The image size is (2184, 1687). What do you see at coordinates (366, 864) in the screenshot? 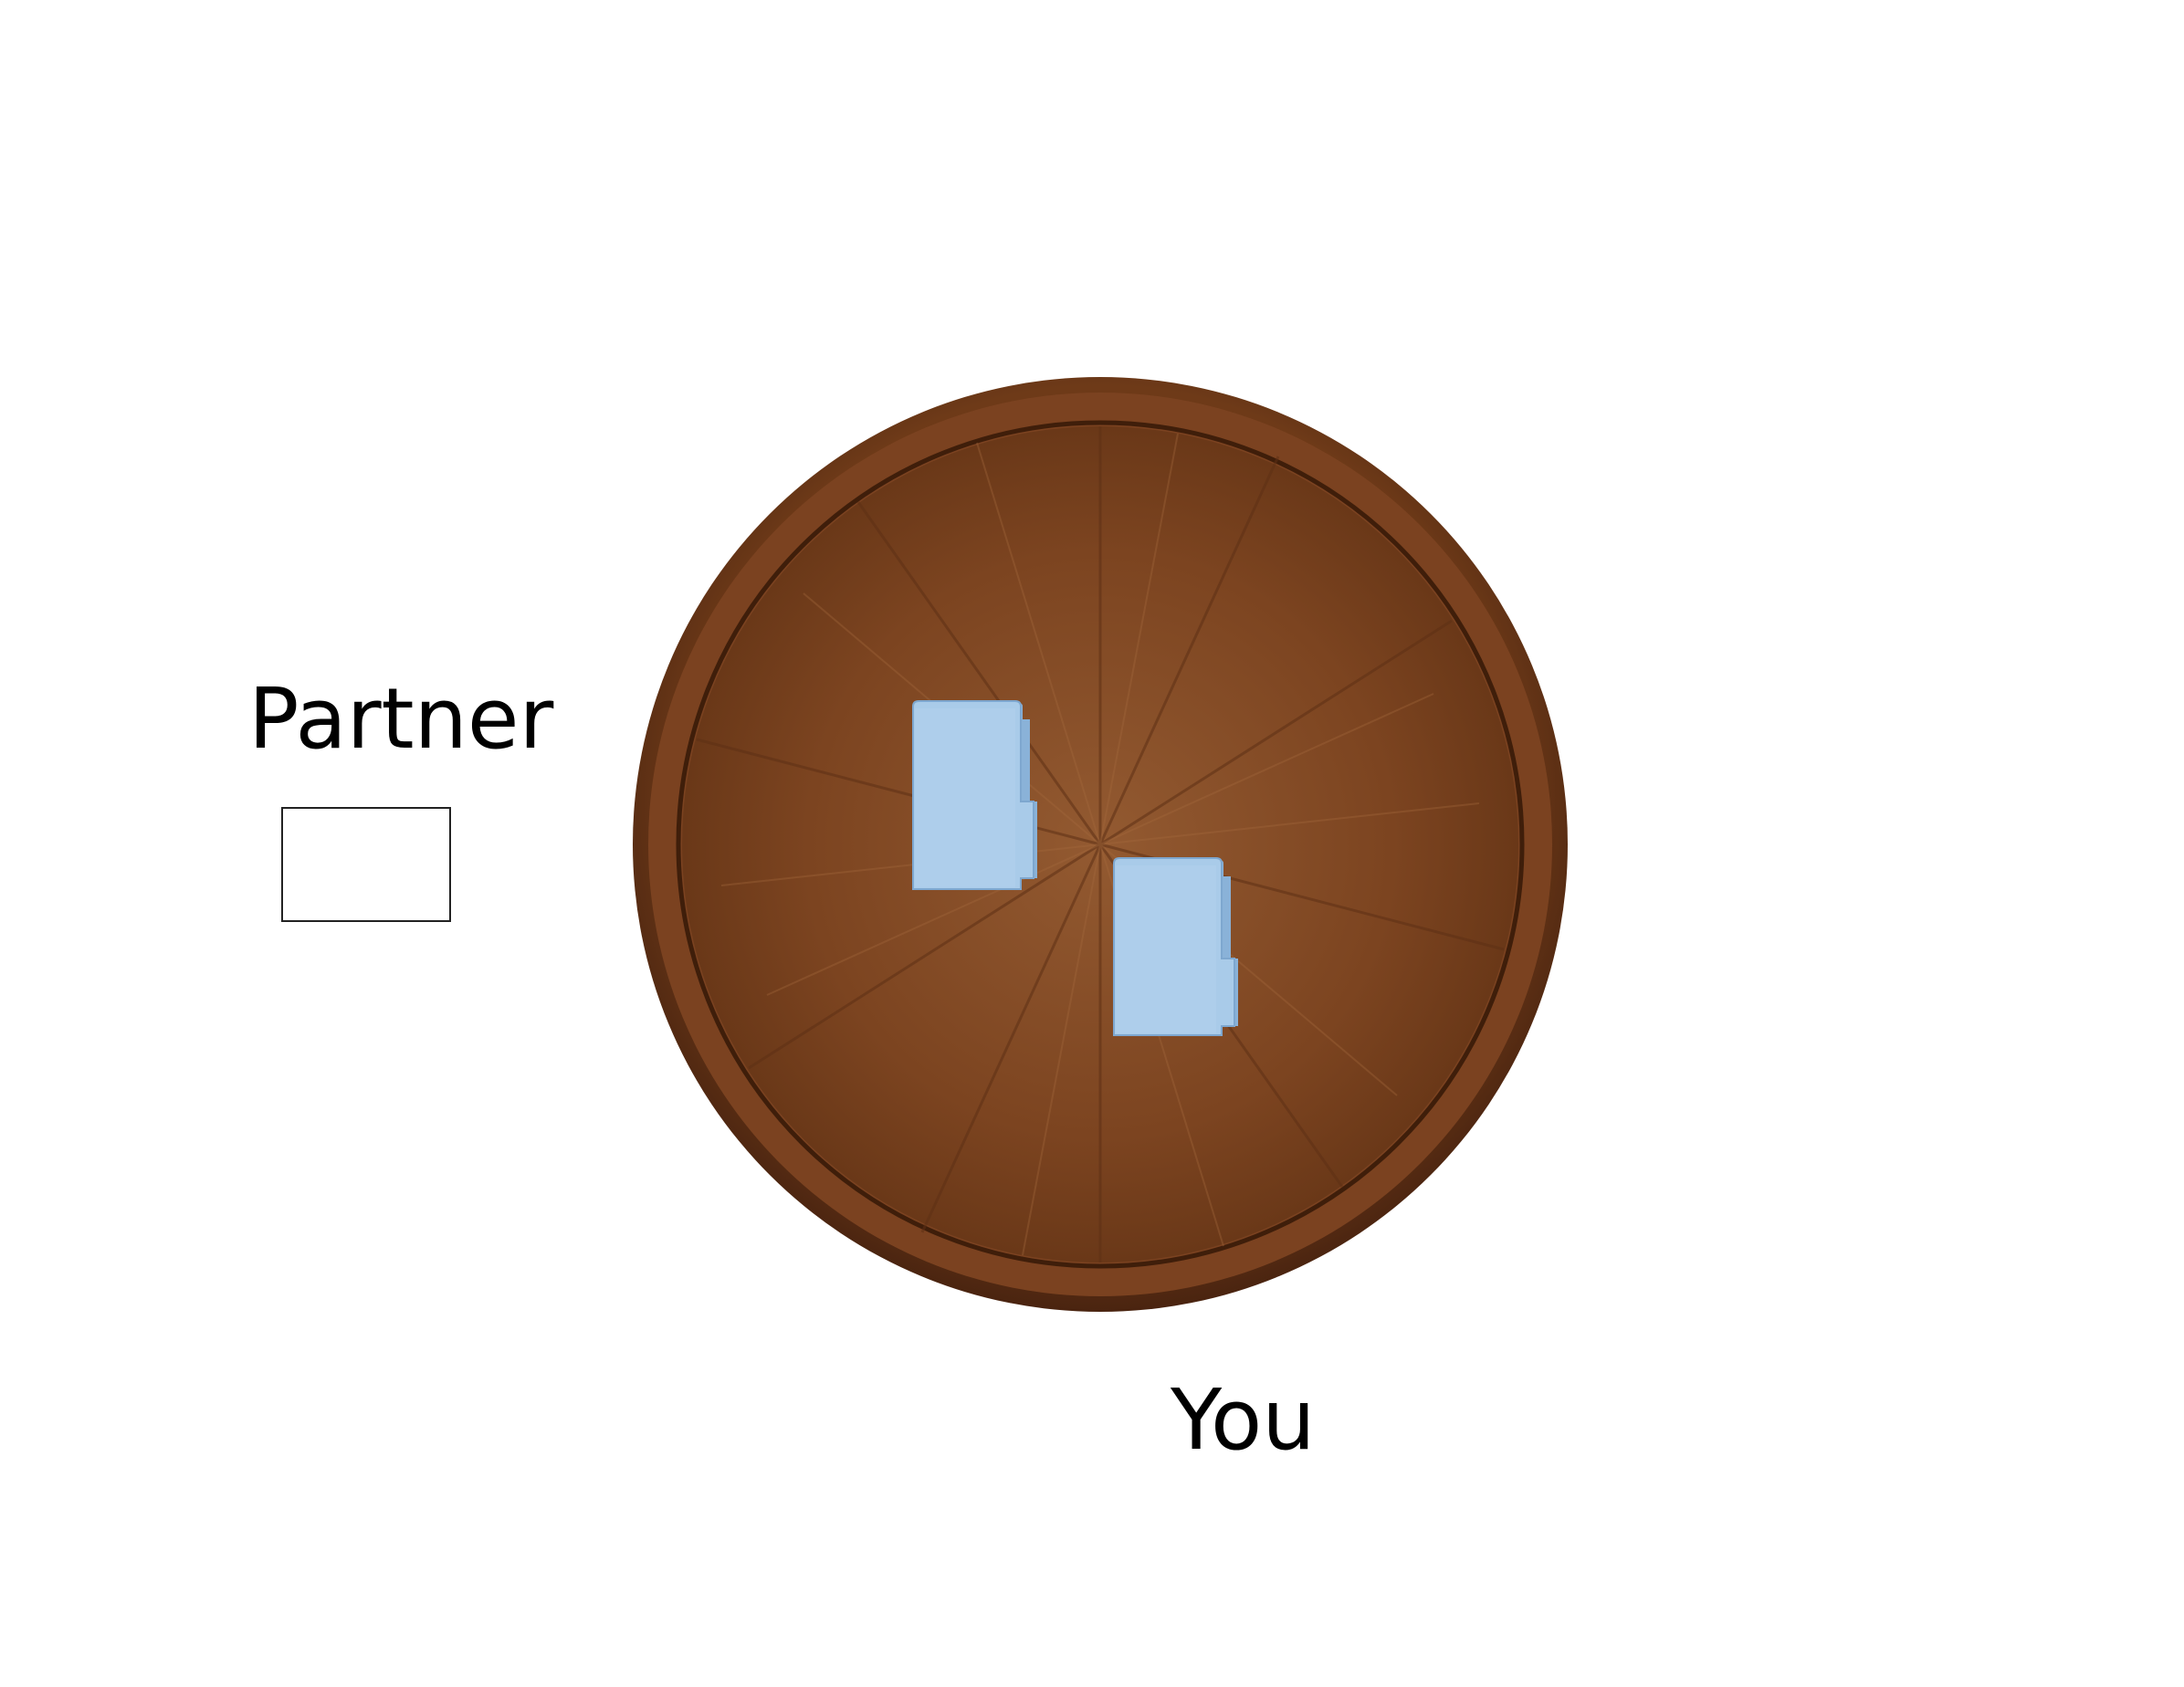
I see `partner-slot` at bounding box center [366, 864].